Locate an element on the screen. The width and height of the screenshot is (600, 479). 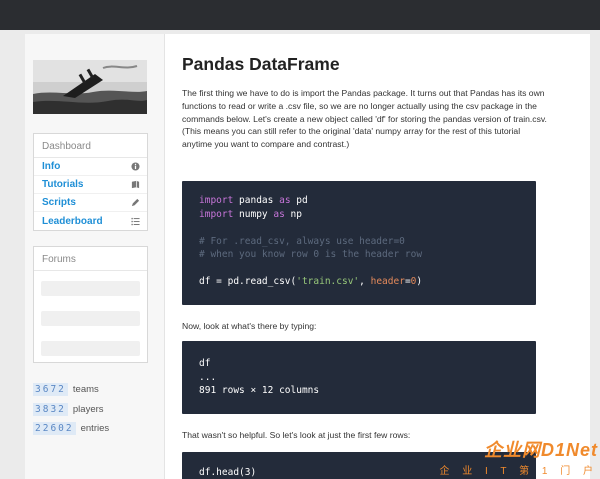
stat-teams: 3672 teams is located at coordinates (93, 390).